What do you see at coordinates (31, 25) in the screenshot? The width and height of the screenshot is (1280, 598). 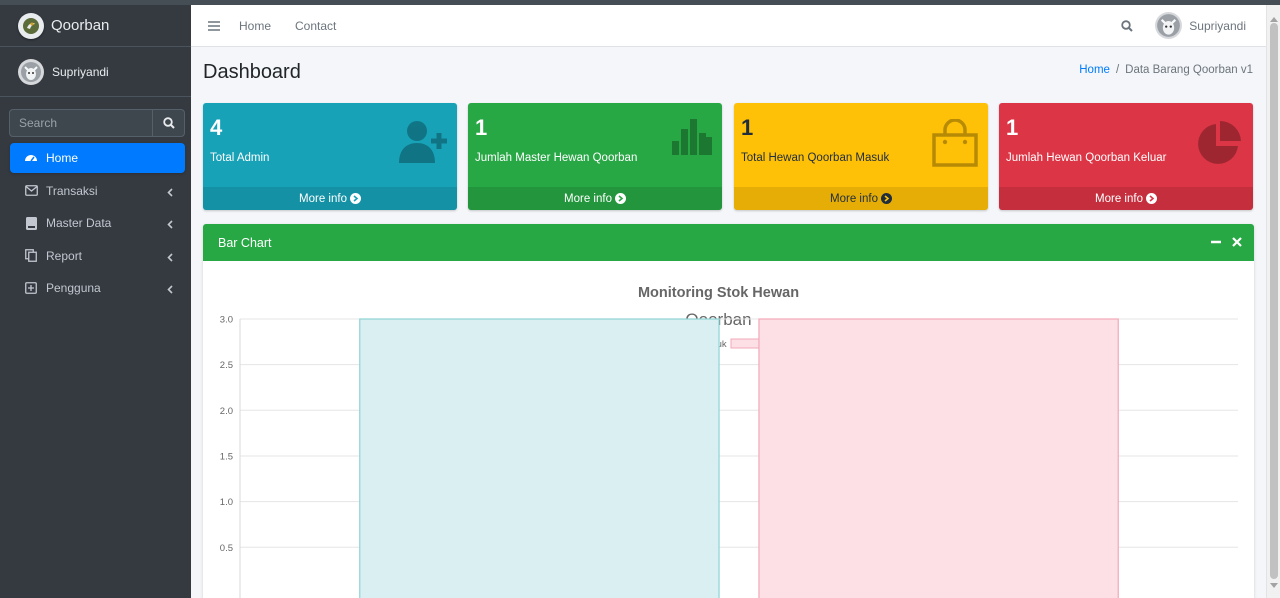 I see `brand-logo-icon` at bounding box center [31, 25].